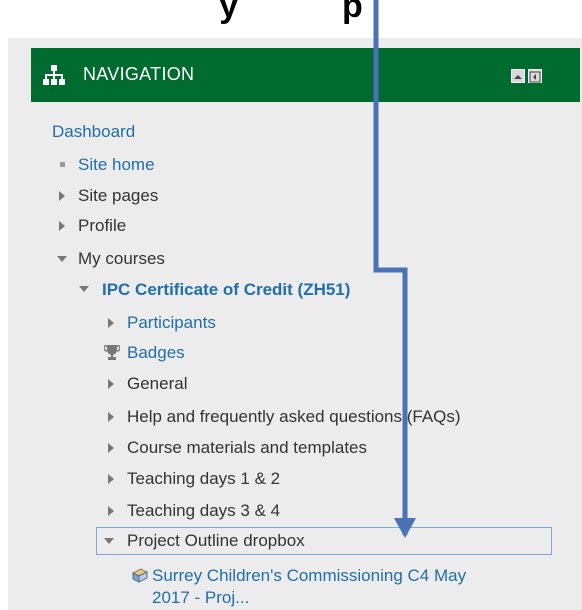 Image resolution: width=582 pixels, height=610 pixels. I want to click on nav-item-site-home: Site home, so click(116, 165).